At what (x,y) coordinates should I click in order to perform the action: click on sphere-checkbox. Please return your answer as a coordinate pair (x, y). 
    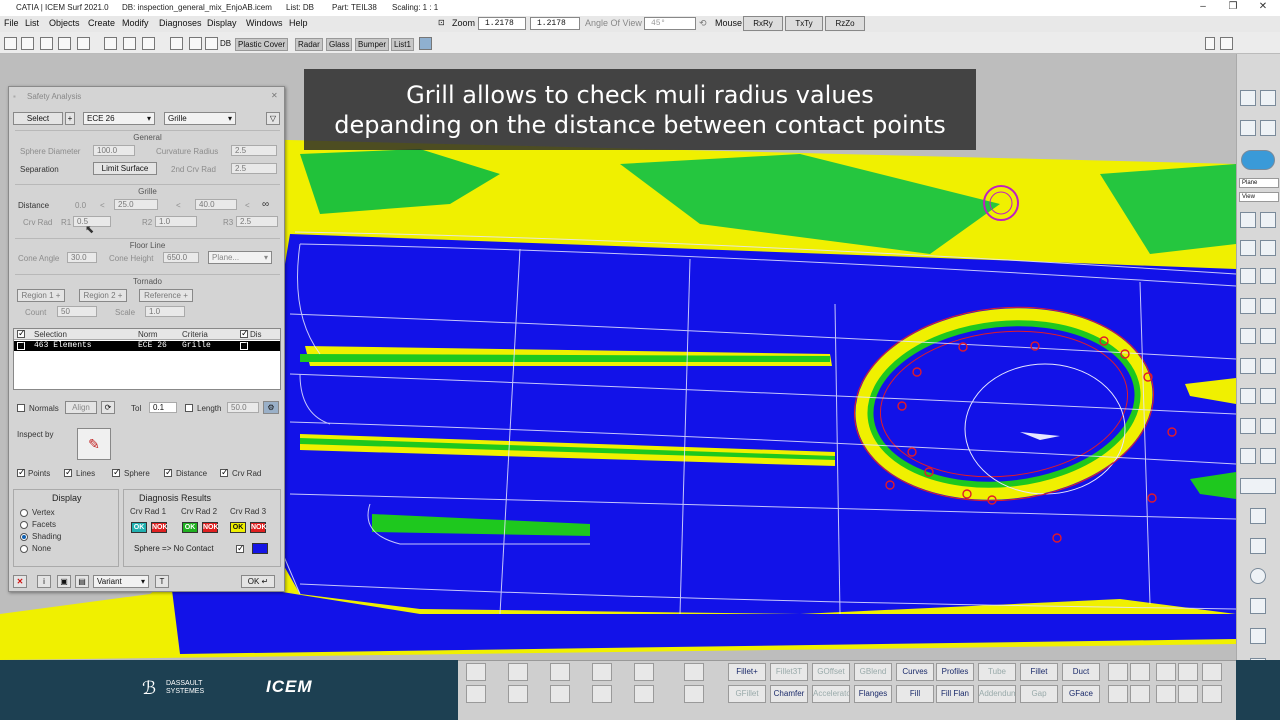
    Looking at the image, I should click on (116, 472).